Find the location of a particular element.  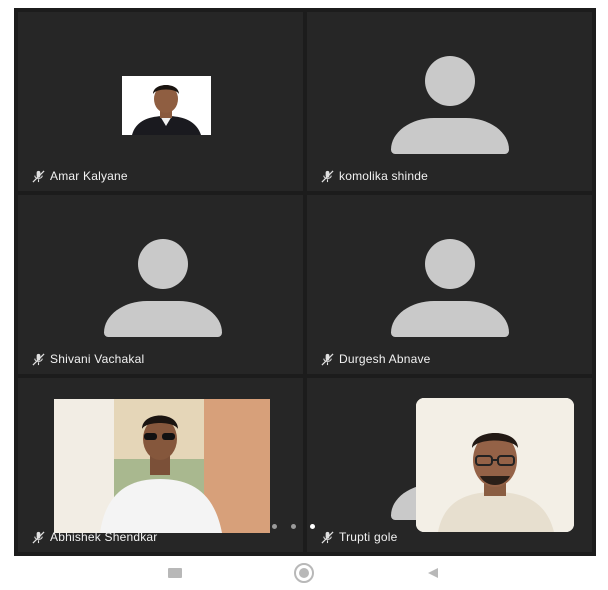

participant-tile: Durgesh Abnave is located at coordinates (449, 284).